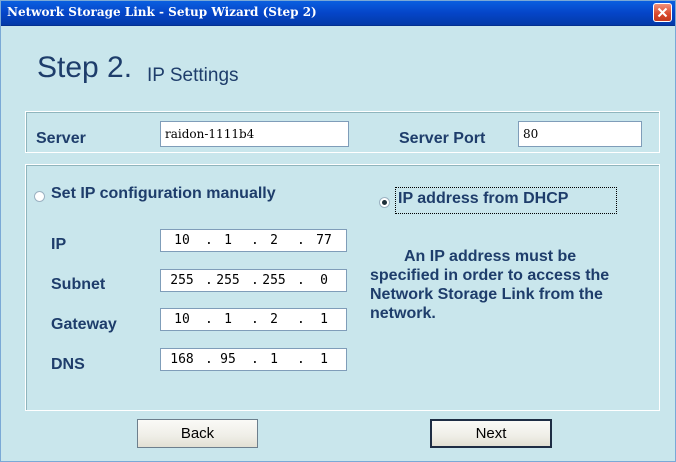 This screenshot has height=462, width=676. Describe the element at coordinates (384, 202) in the screenshot. I see `dhcp-radio` at that location.